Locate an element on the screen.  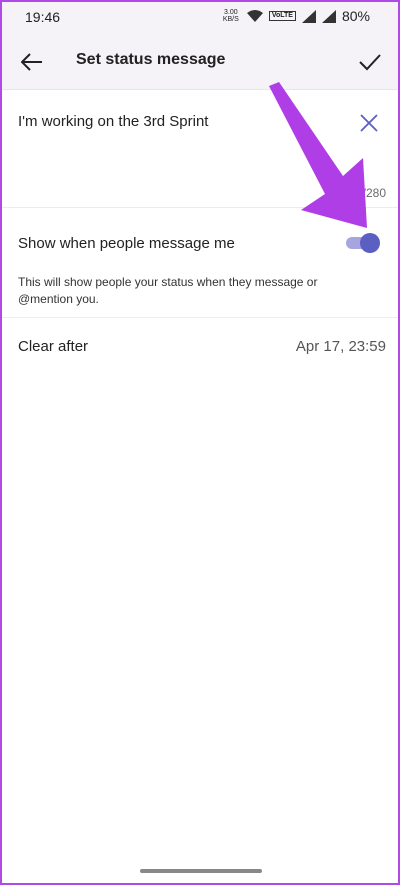
save-button is located at coordinates (370, 62).